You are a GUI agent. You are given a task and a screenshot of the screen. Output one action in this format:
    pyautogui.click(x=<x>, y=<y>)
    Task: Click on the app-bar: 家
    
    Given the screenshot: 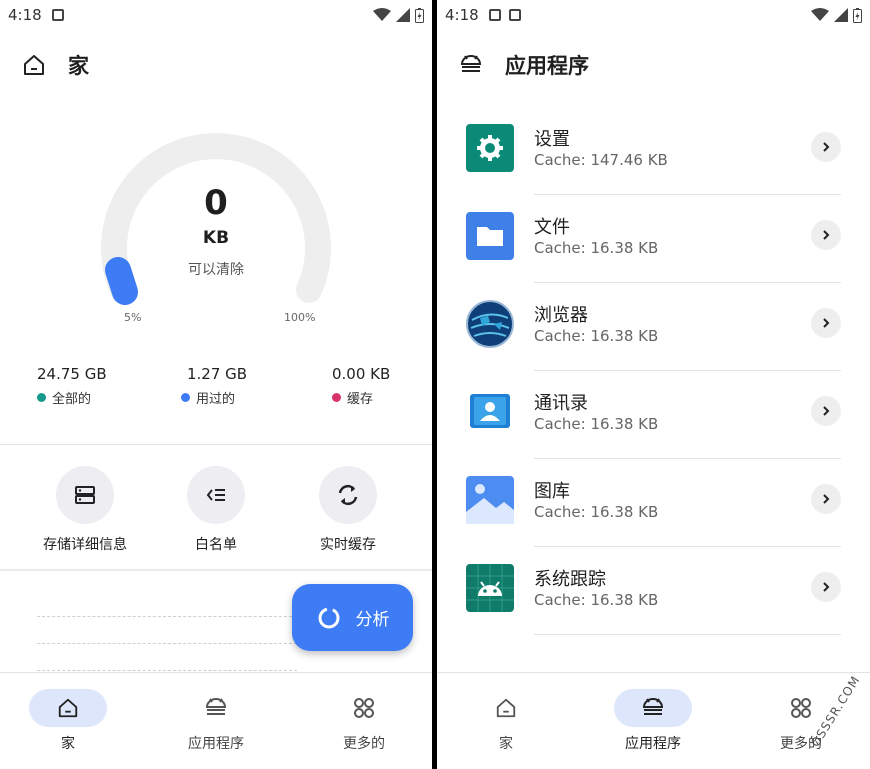 What is the action you would take?
    pyautogui.click(x=55, y=65)
    